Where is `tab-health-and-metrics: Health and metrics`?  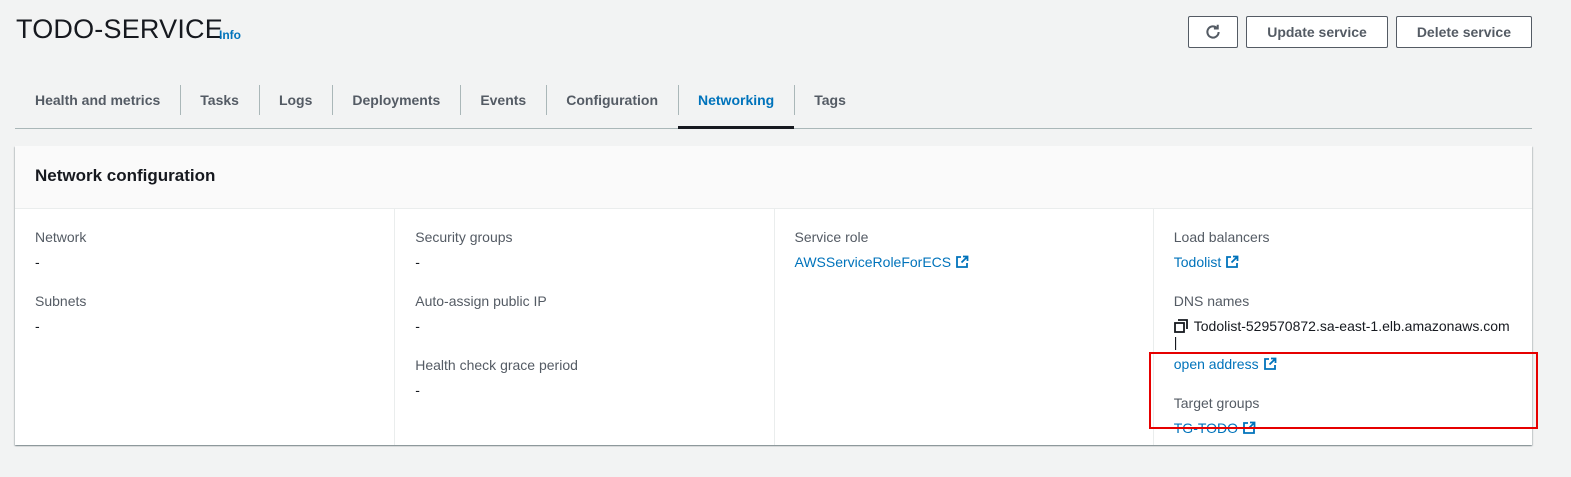
tab-health-and-metrics: Health and metrics is located at coordinates (97, 100).